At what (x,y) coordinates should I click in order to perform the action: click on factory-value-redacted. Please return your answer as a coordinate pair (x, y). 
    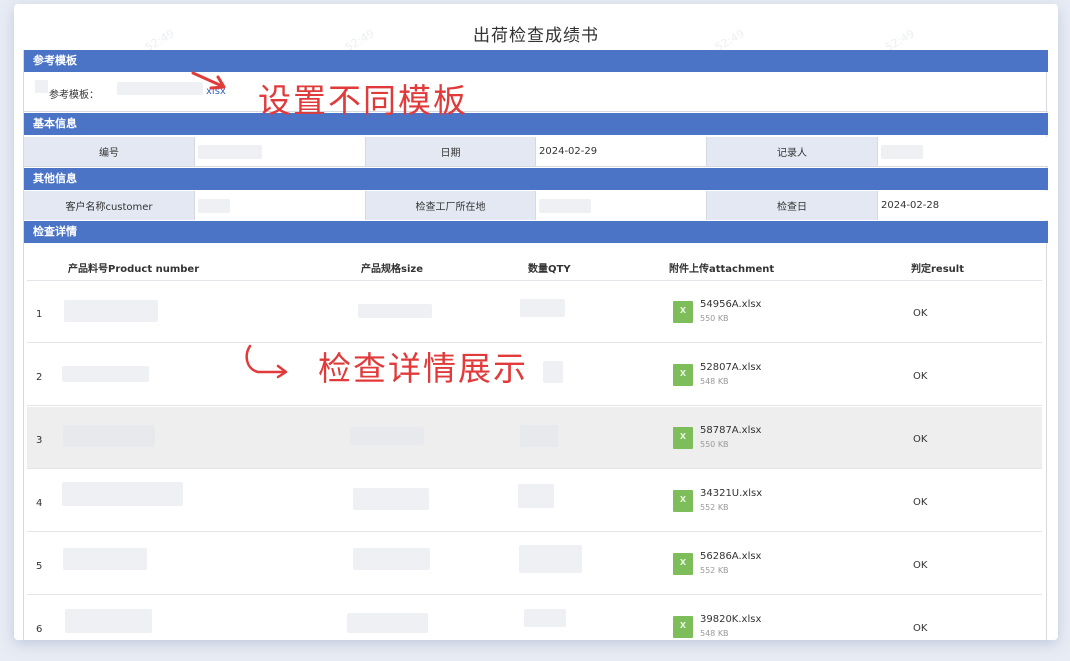
    Looking at the image, I should click on (565, 205).